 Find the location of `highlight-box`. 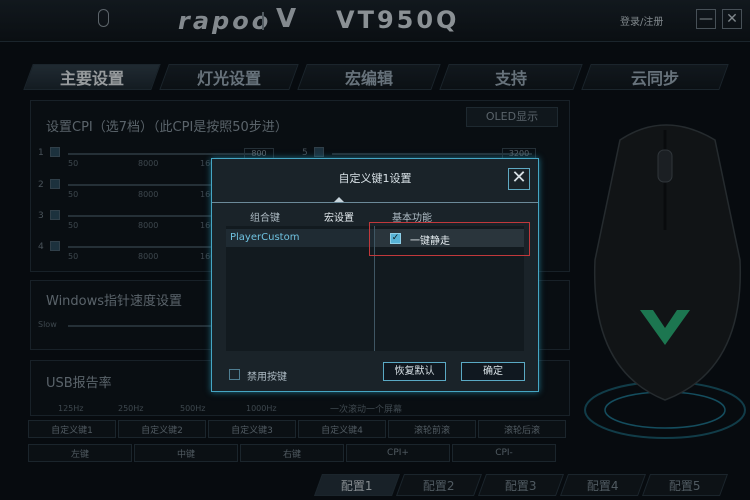

highlight-box is located at coordinates (449, 239).